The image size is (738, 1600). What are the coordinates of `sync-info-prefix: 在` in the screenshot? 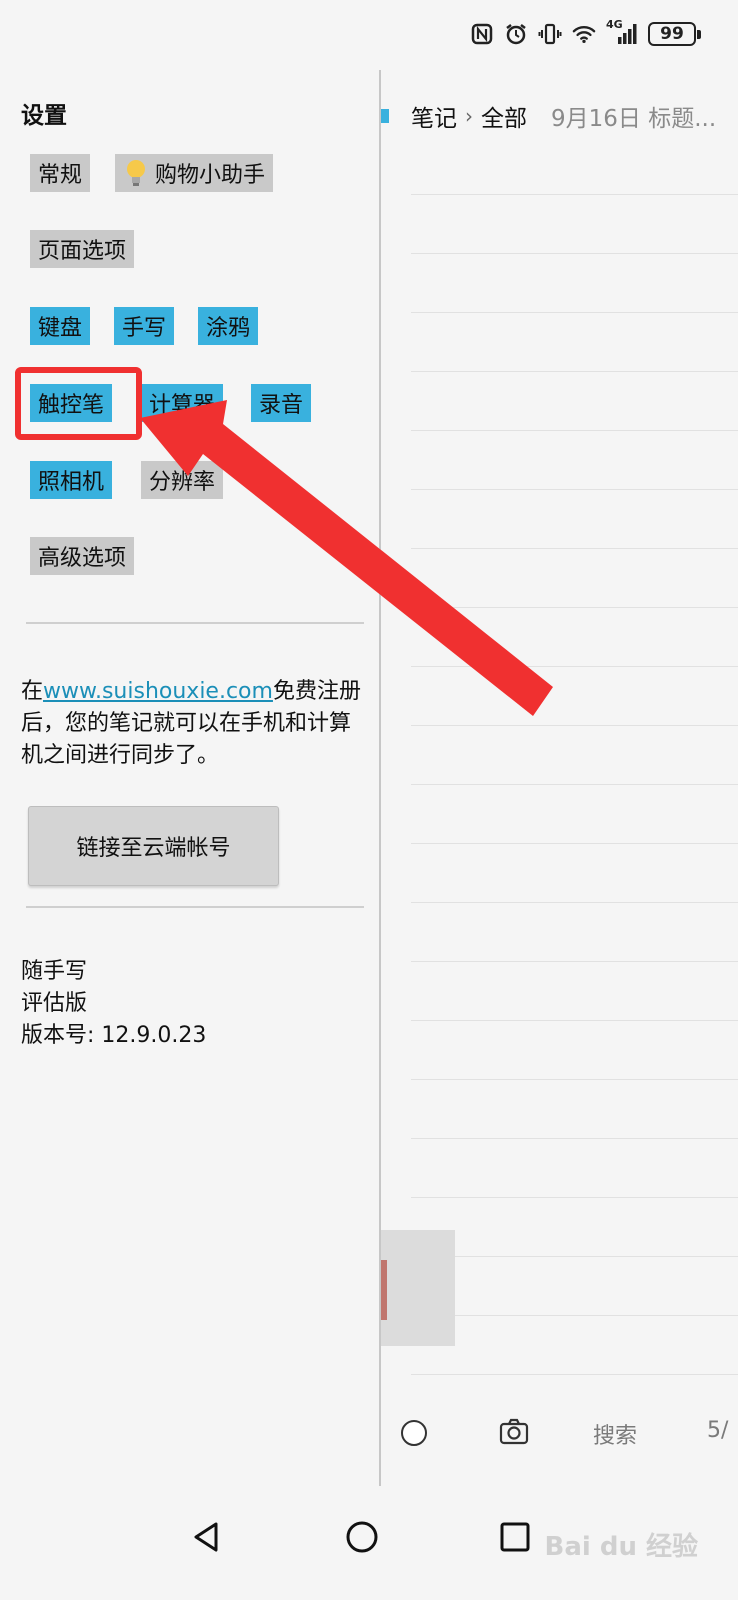 It's located at (32, 691).